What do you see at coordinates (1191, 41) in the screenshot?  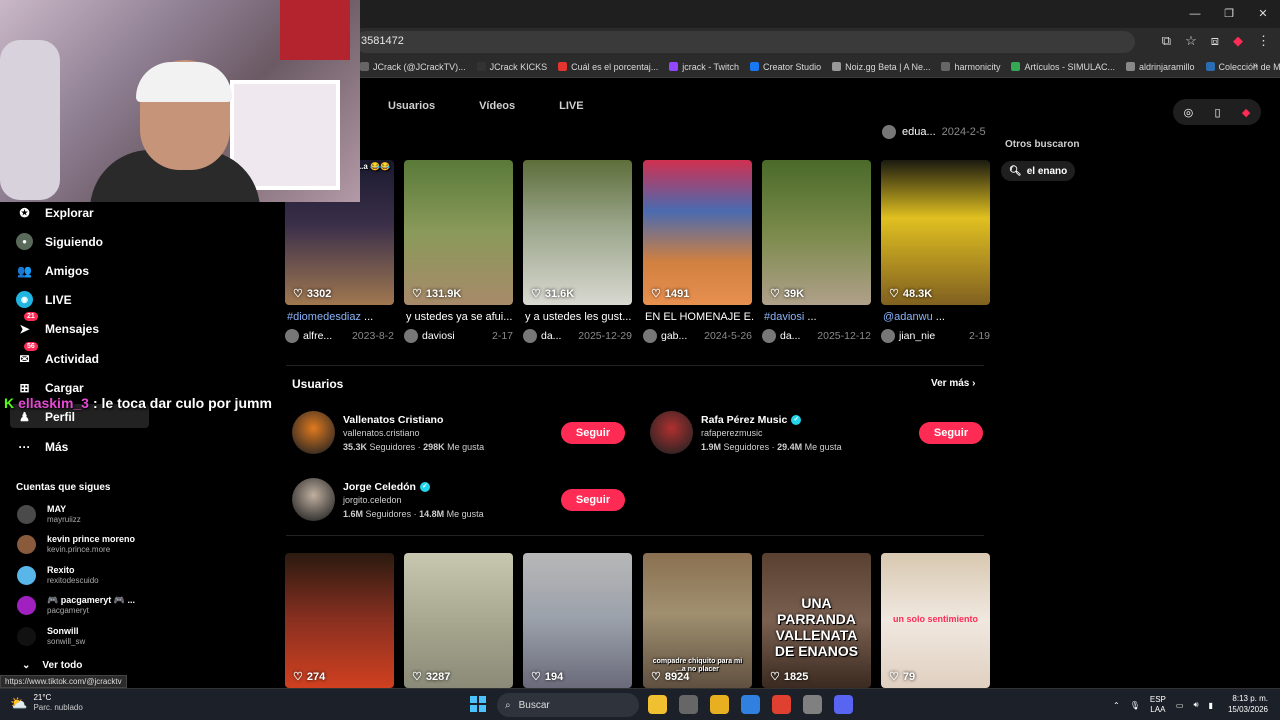 I see `bookmark-star-icon: ☆` at bounding box center [1191, 41].